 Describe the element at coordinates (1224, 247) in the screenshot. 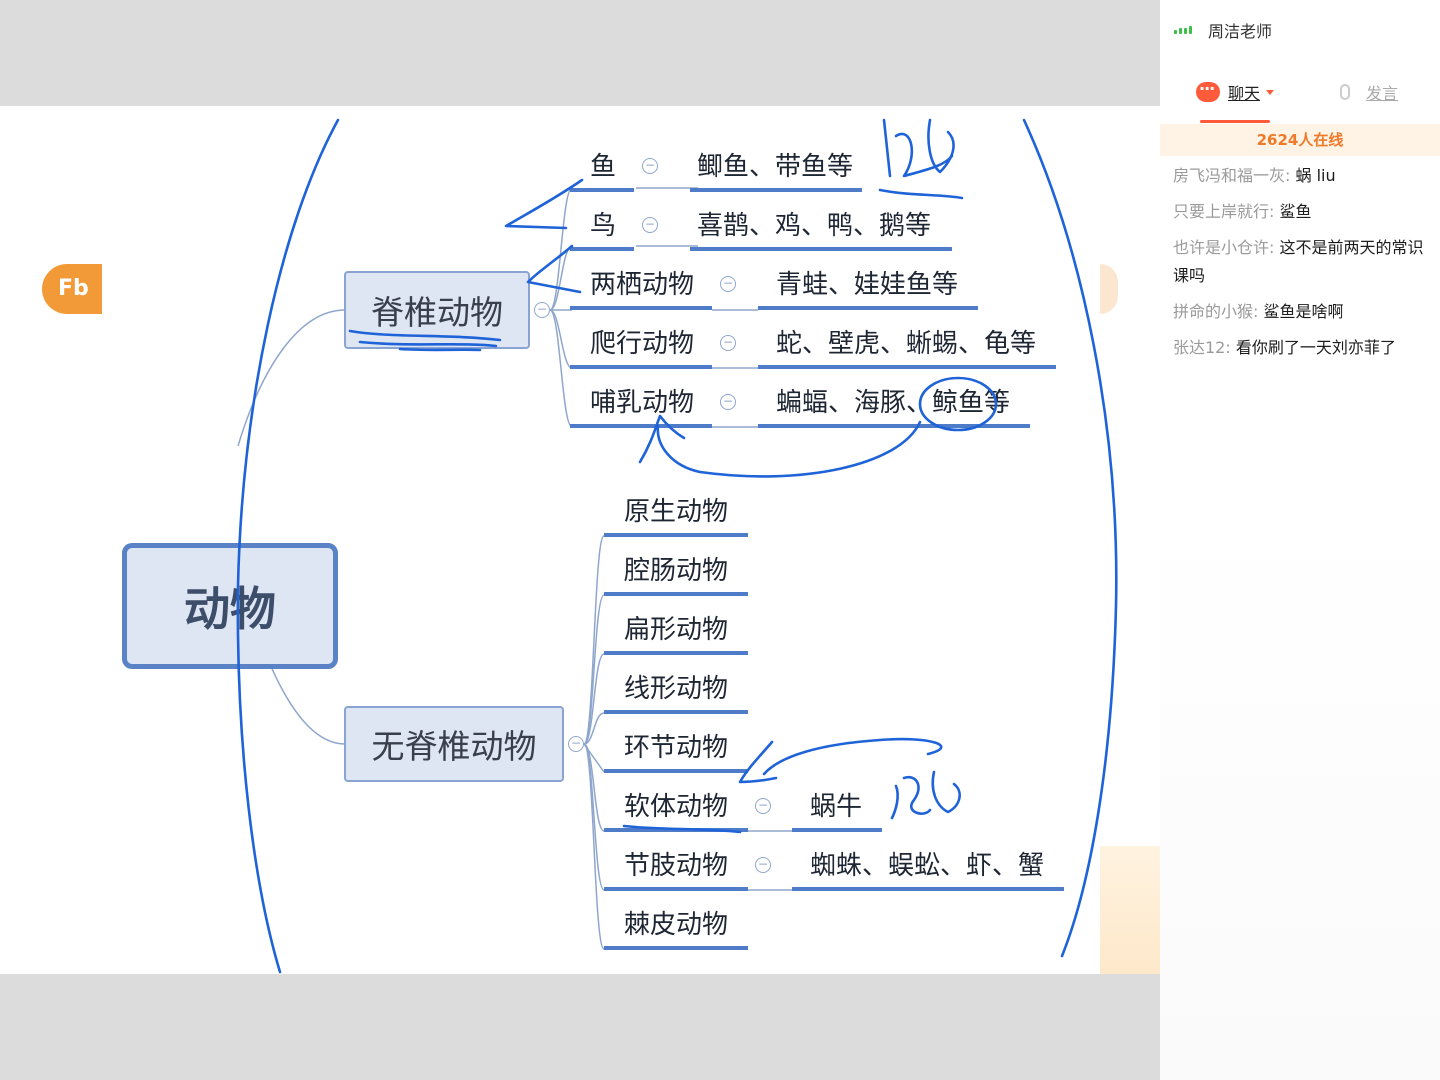

I see `chat-user: 也许是小仓许:` at that location.